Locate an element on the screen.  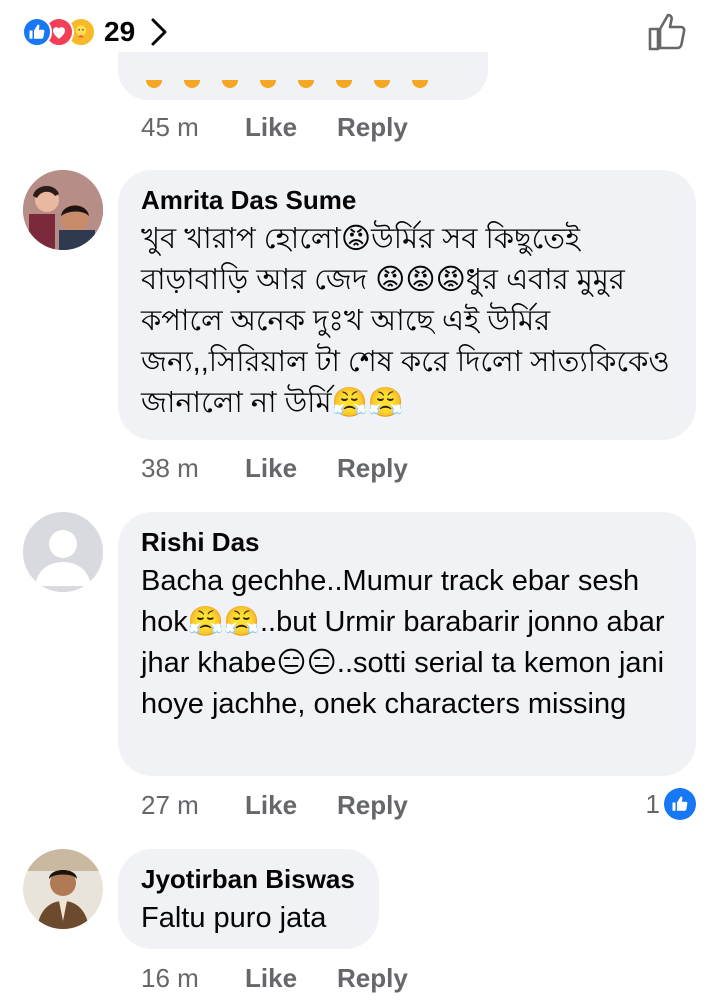
comment-meta: 16 m Like Reply is located at coordinates (274, 978).